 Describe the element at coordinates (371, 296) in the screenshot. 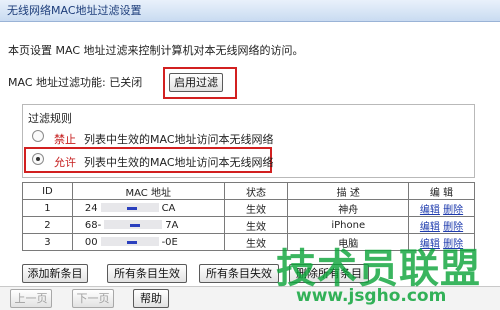

I see `watermark-url: www.jsgho.com` at that location.